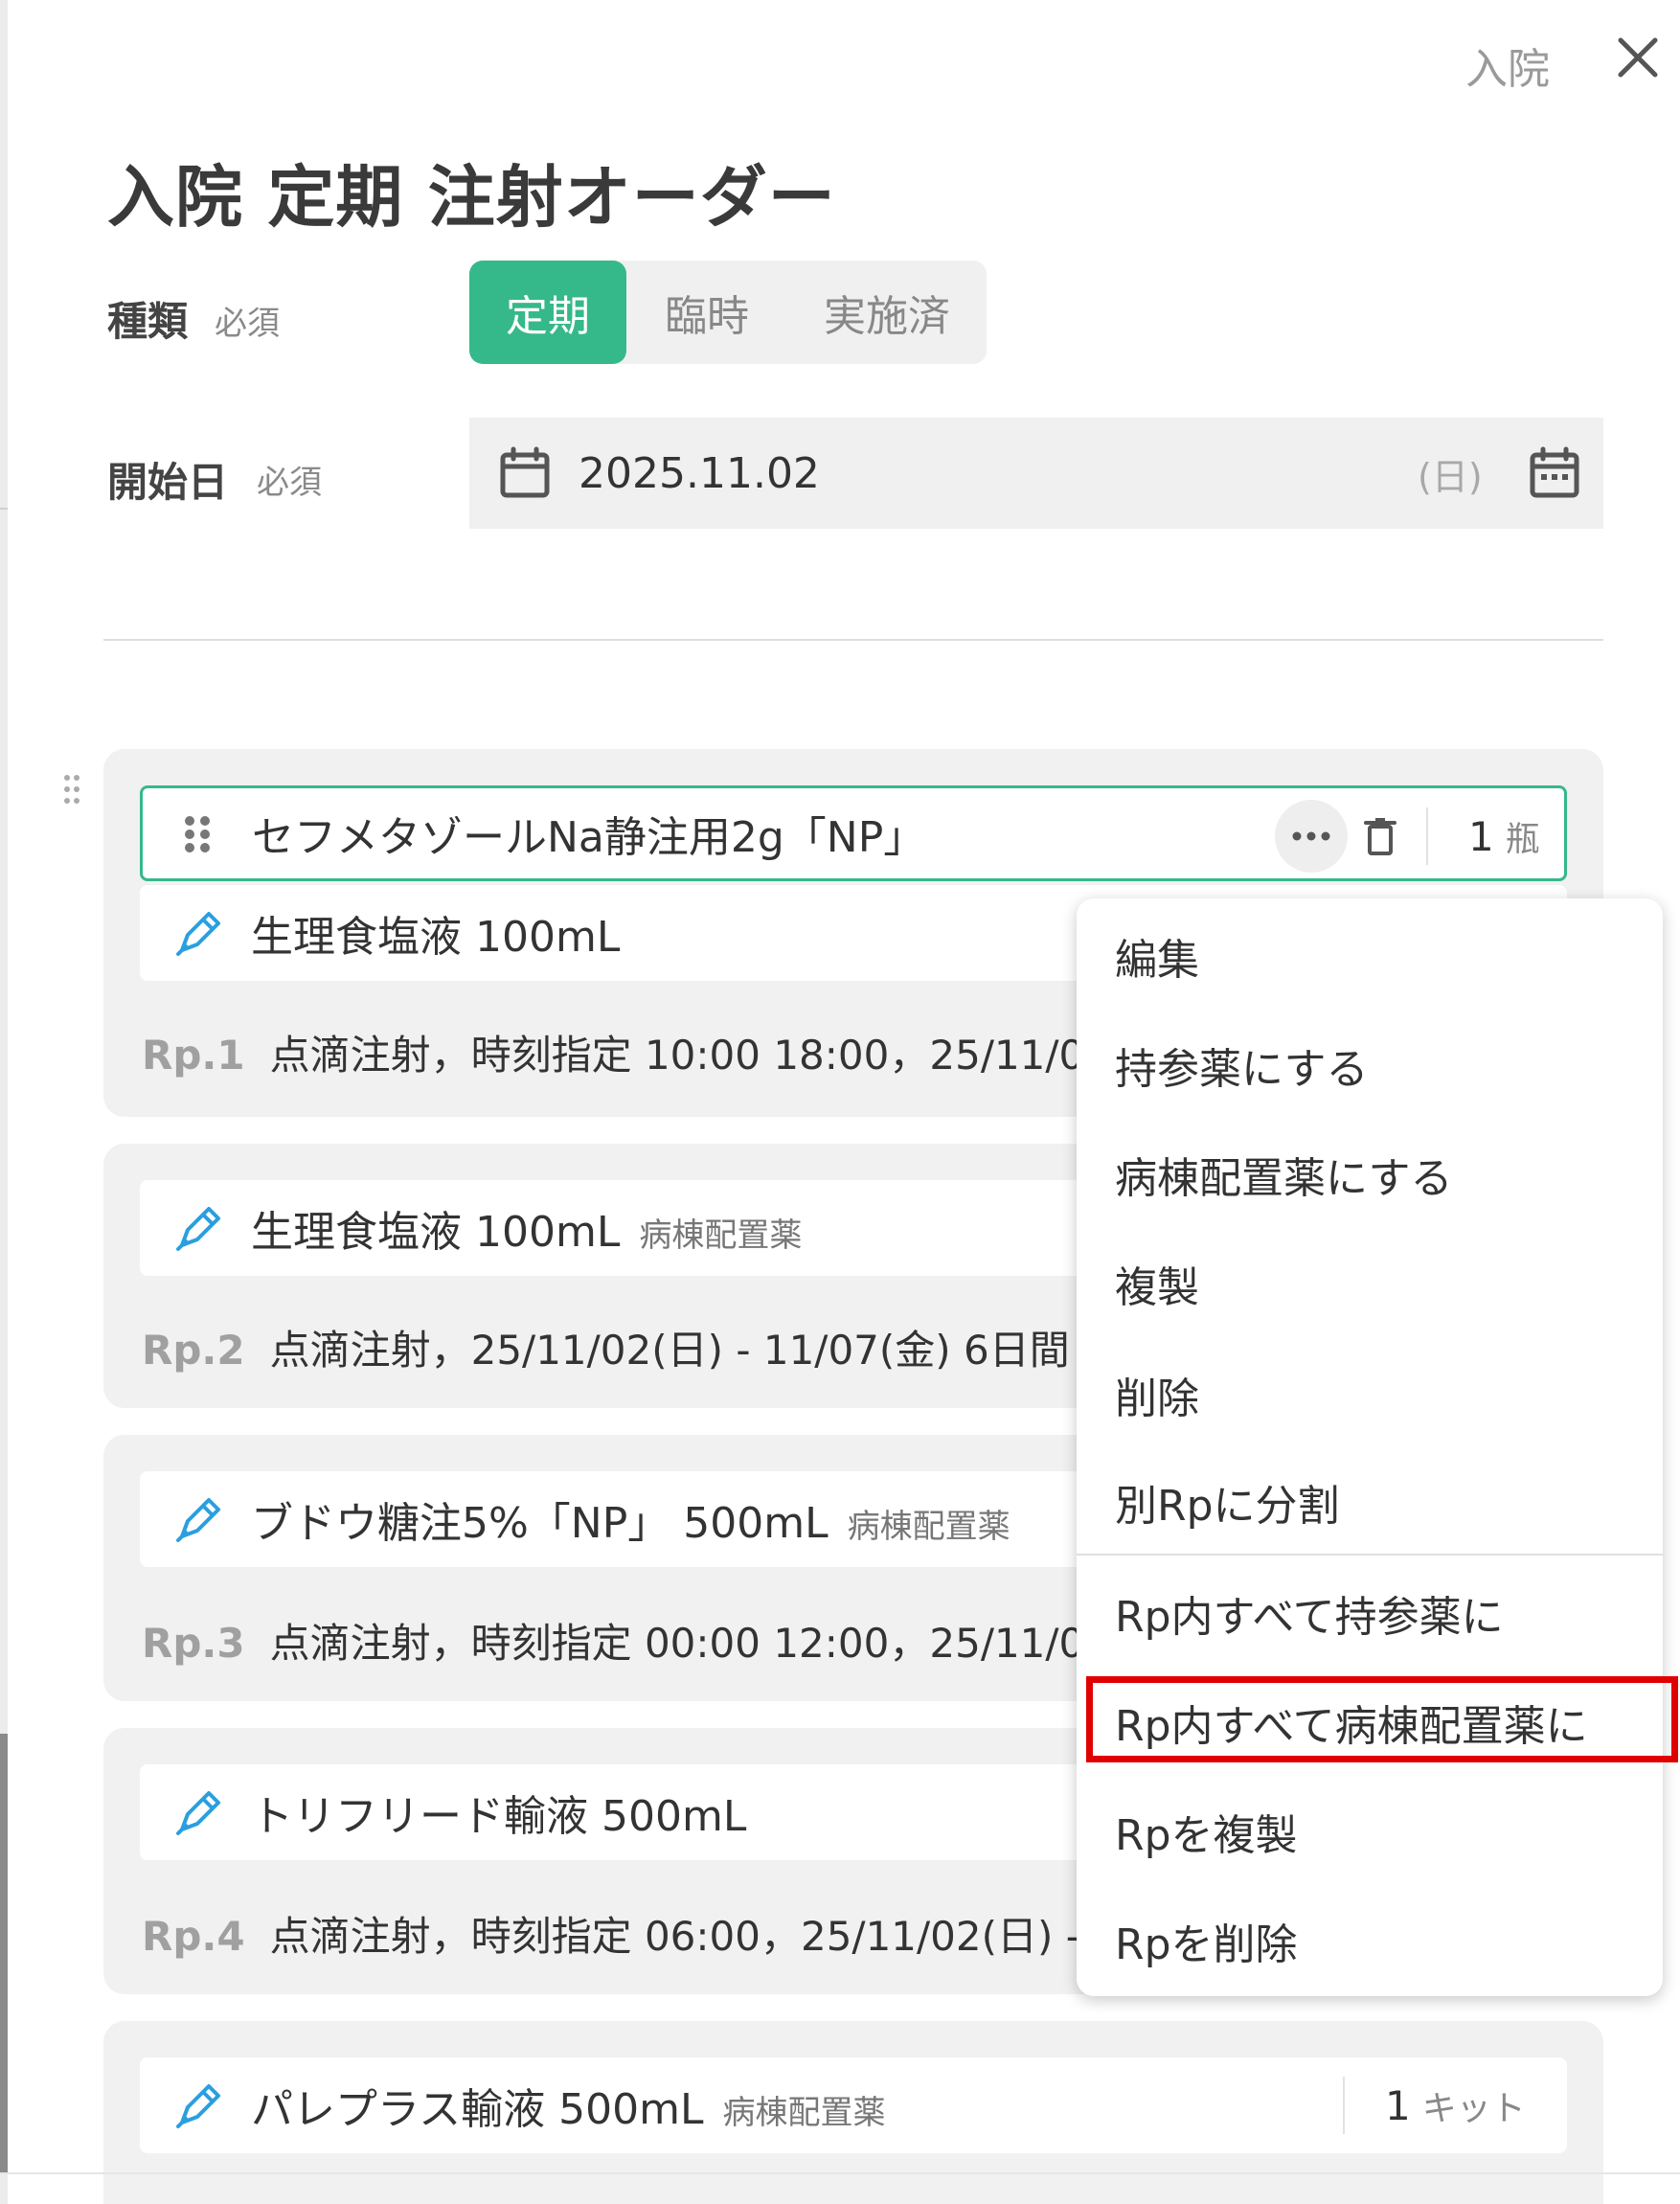 Image resolution: width=1680 pixels, height=2204 pixels. What do you see at coordinates (887, 312) in the screenshot?
I see `type-option-done: 実施済` at bounding box center [887, 312].